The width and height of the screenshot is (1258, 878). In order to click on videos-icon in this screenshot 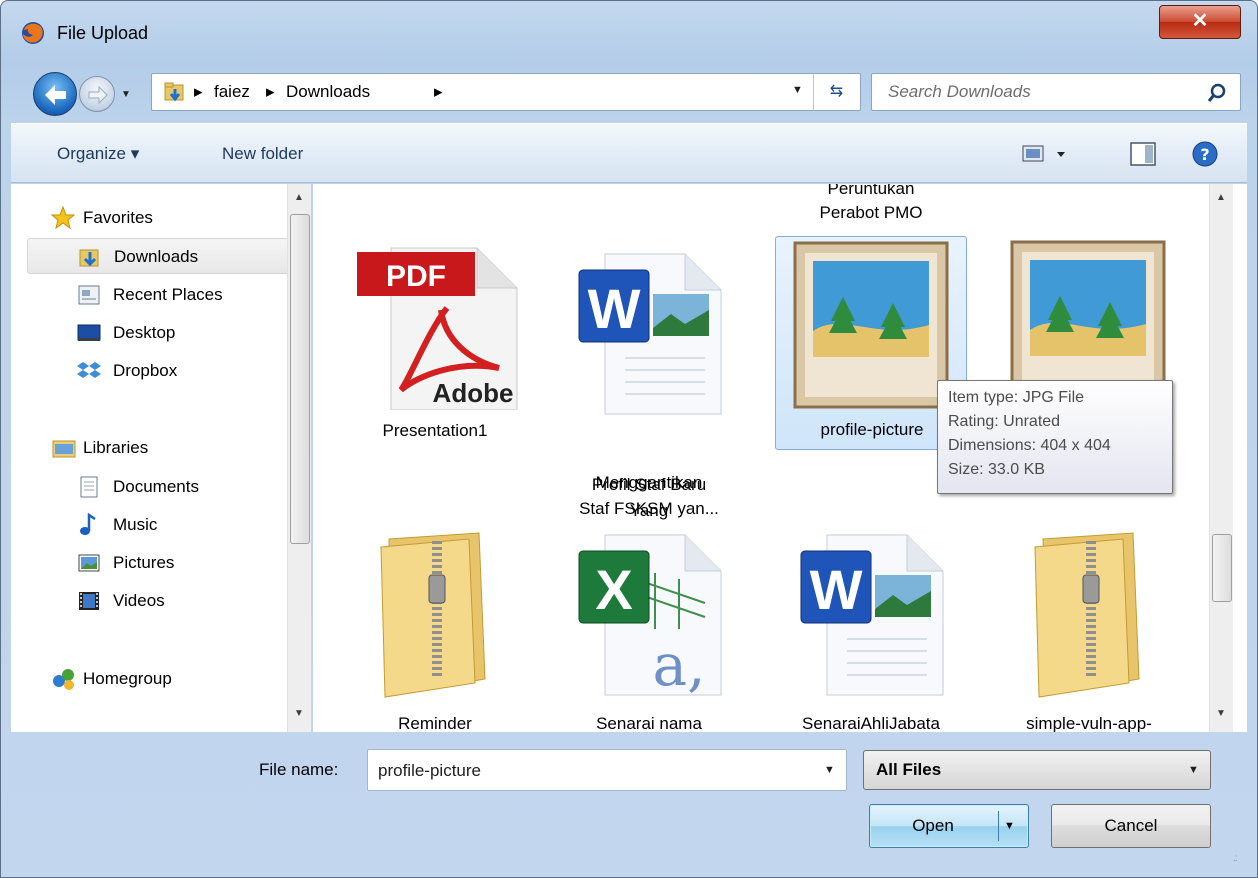, I will do `click(89, 601)`.